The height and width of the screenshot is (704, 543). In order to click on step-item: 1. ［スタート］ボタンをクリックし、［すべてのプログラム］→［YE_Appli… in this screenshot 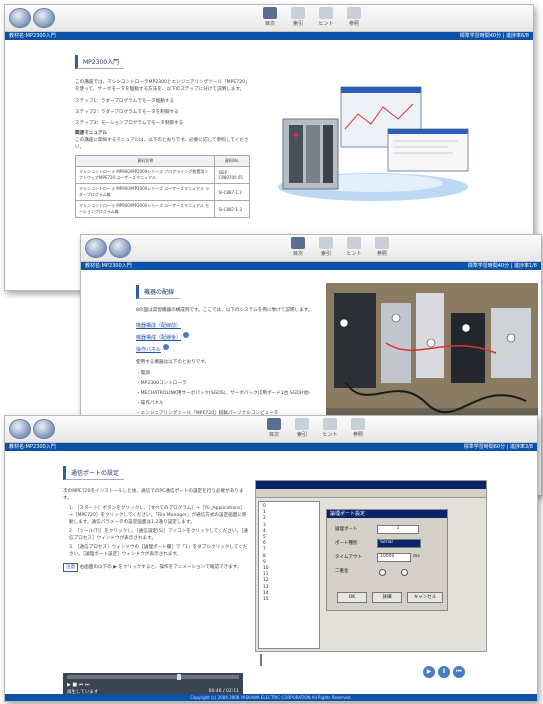, I will do `click(158, 515)`.